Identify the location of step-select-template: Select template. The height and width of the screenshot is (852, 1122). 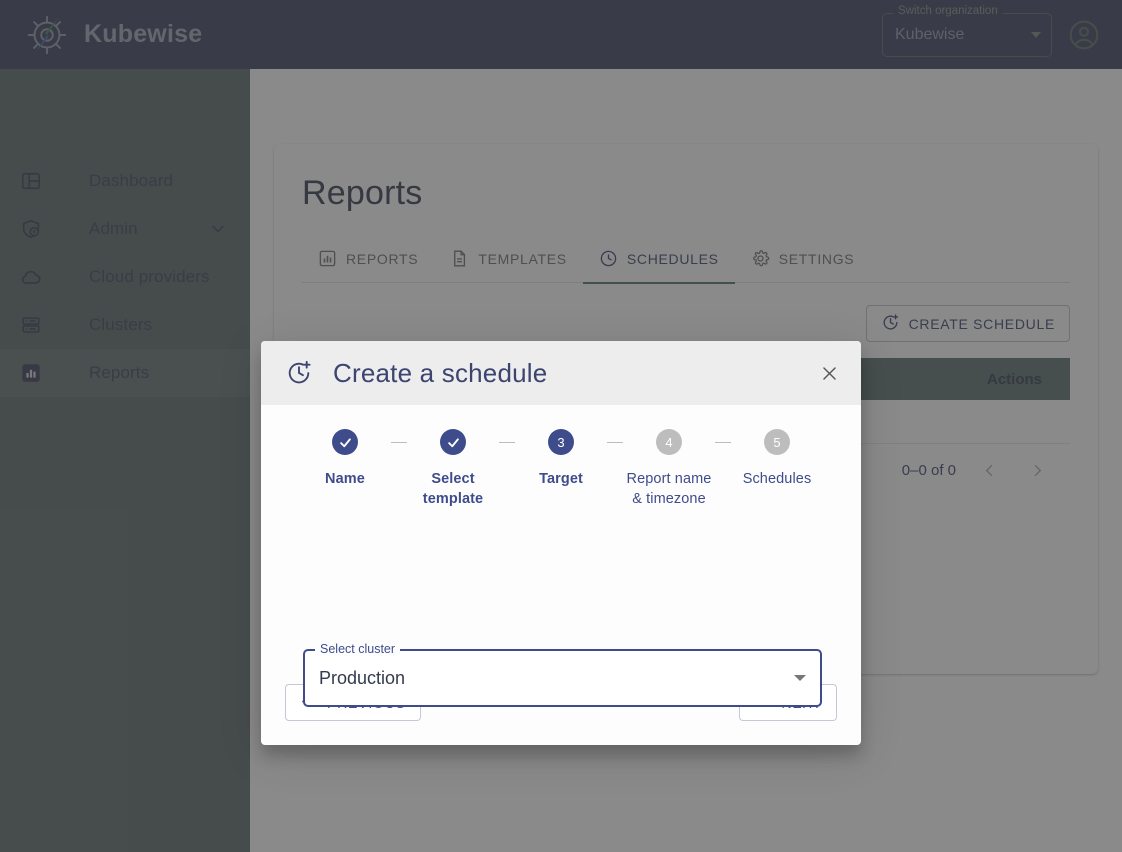
(453, 469).